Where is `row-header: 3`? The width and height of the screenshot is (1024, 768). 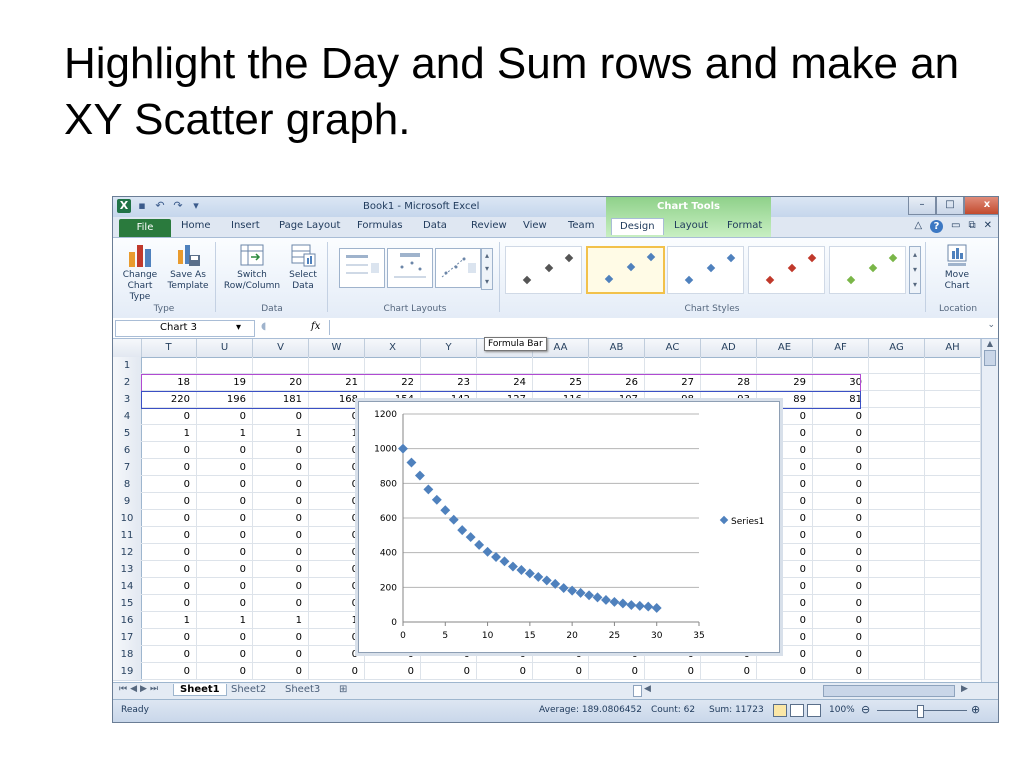
row-header: 3 is located at coordinates (127, 400).